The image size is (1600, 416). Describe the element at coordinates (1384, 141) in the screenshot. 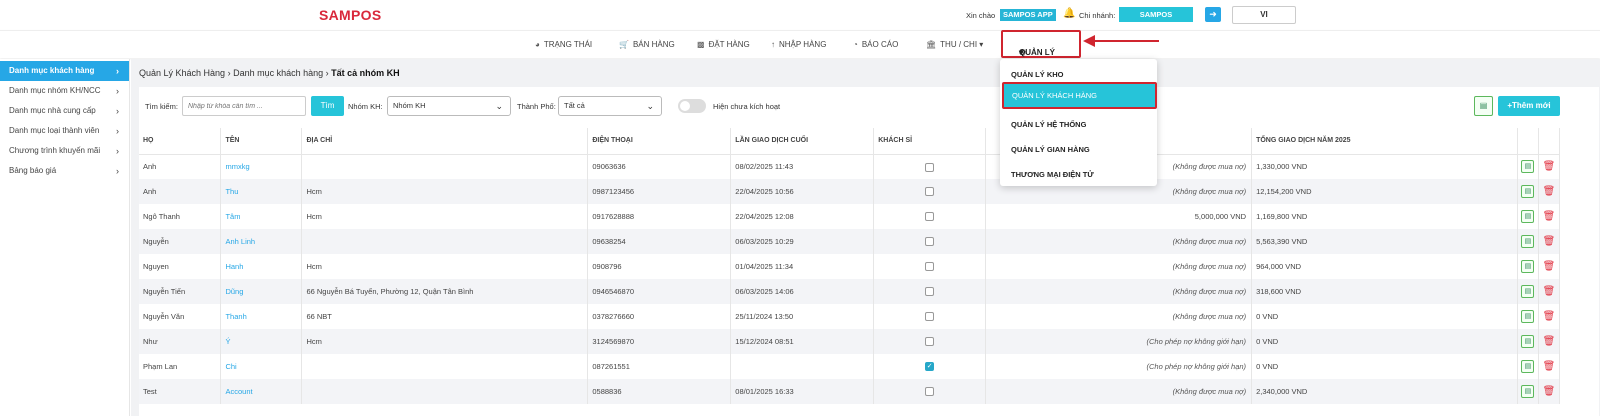

I see `col-header-tong-giao-dich: TỔNG GIAO DỊCH NĂM 2025` at that location.